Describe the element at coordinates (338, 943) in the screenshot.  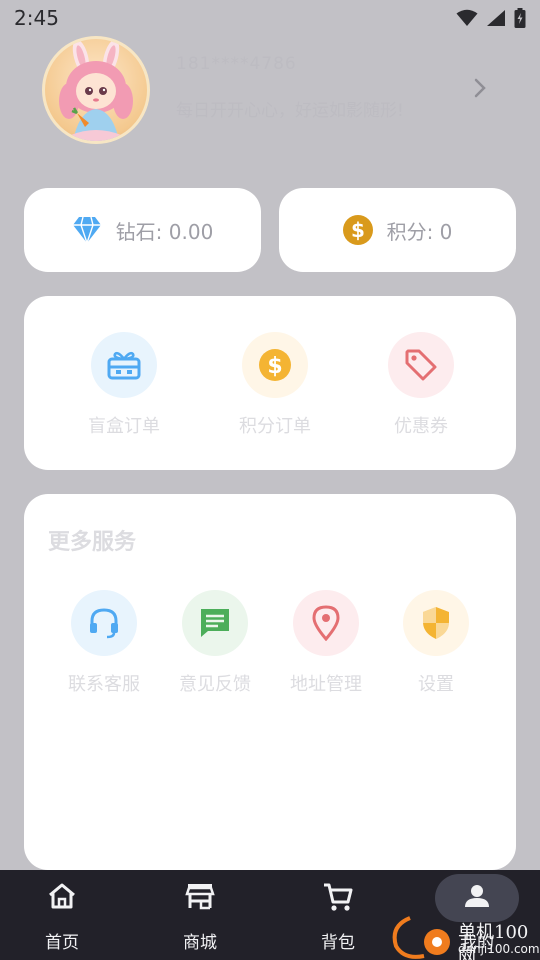
I see `tab-label: 背包` at that location.